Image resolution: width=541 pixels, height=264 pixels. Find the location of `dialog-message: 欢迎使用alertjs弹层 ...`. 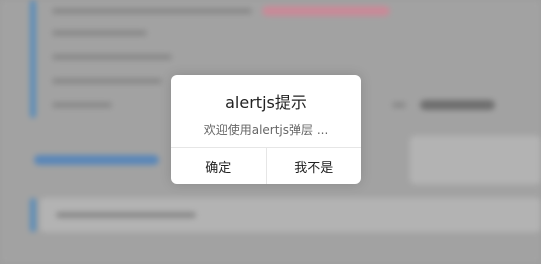

dialog-message: 欢迎使用alertjs弹层 ... is located at coordinates (266, 130).